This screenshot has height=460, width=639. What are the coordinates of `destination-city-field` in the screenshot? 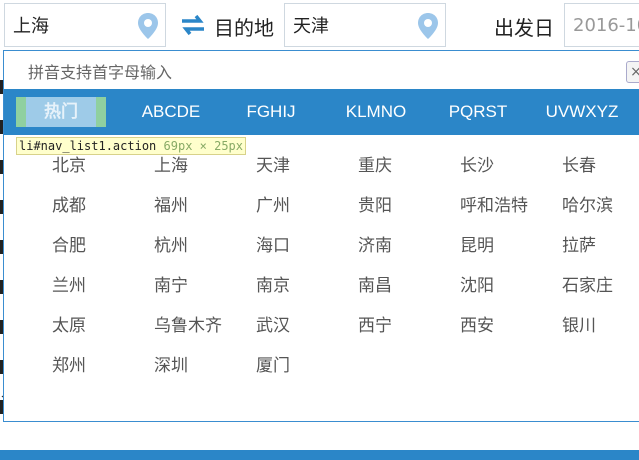 It's located at (365, 25).